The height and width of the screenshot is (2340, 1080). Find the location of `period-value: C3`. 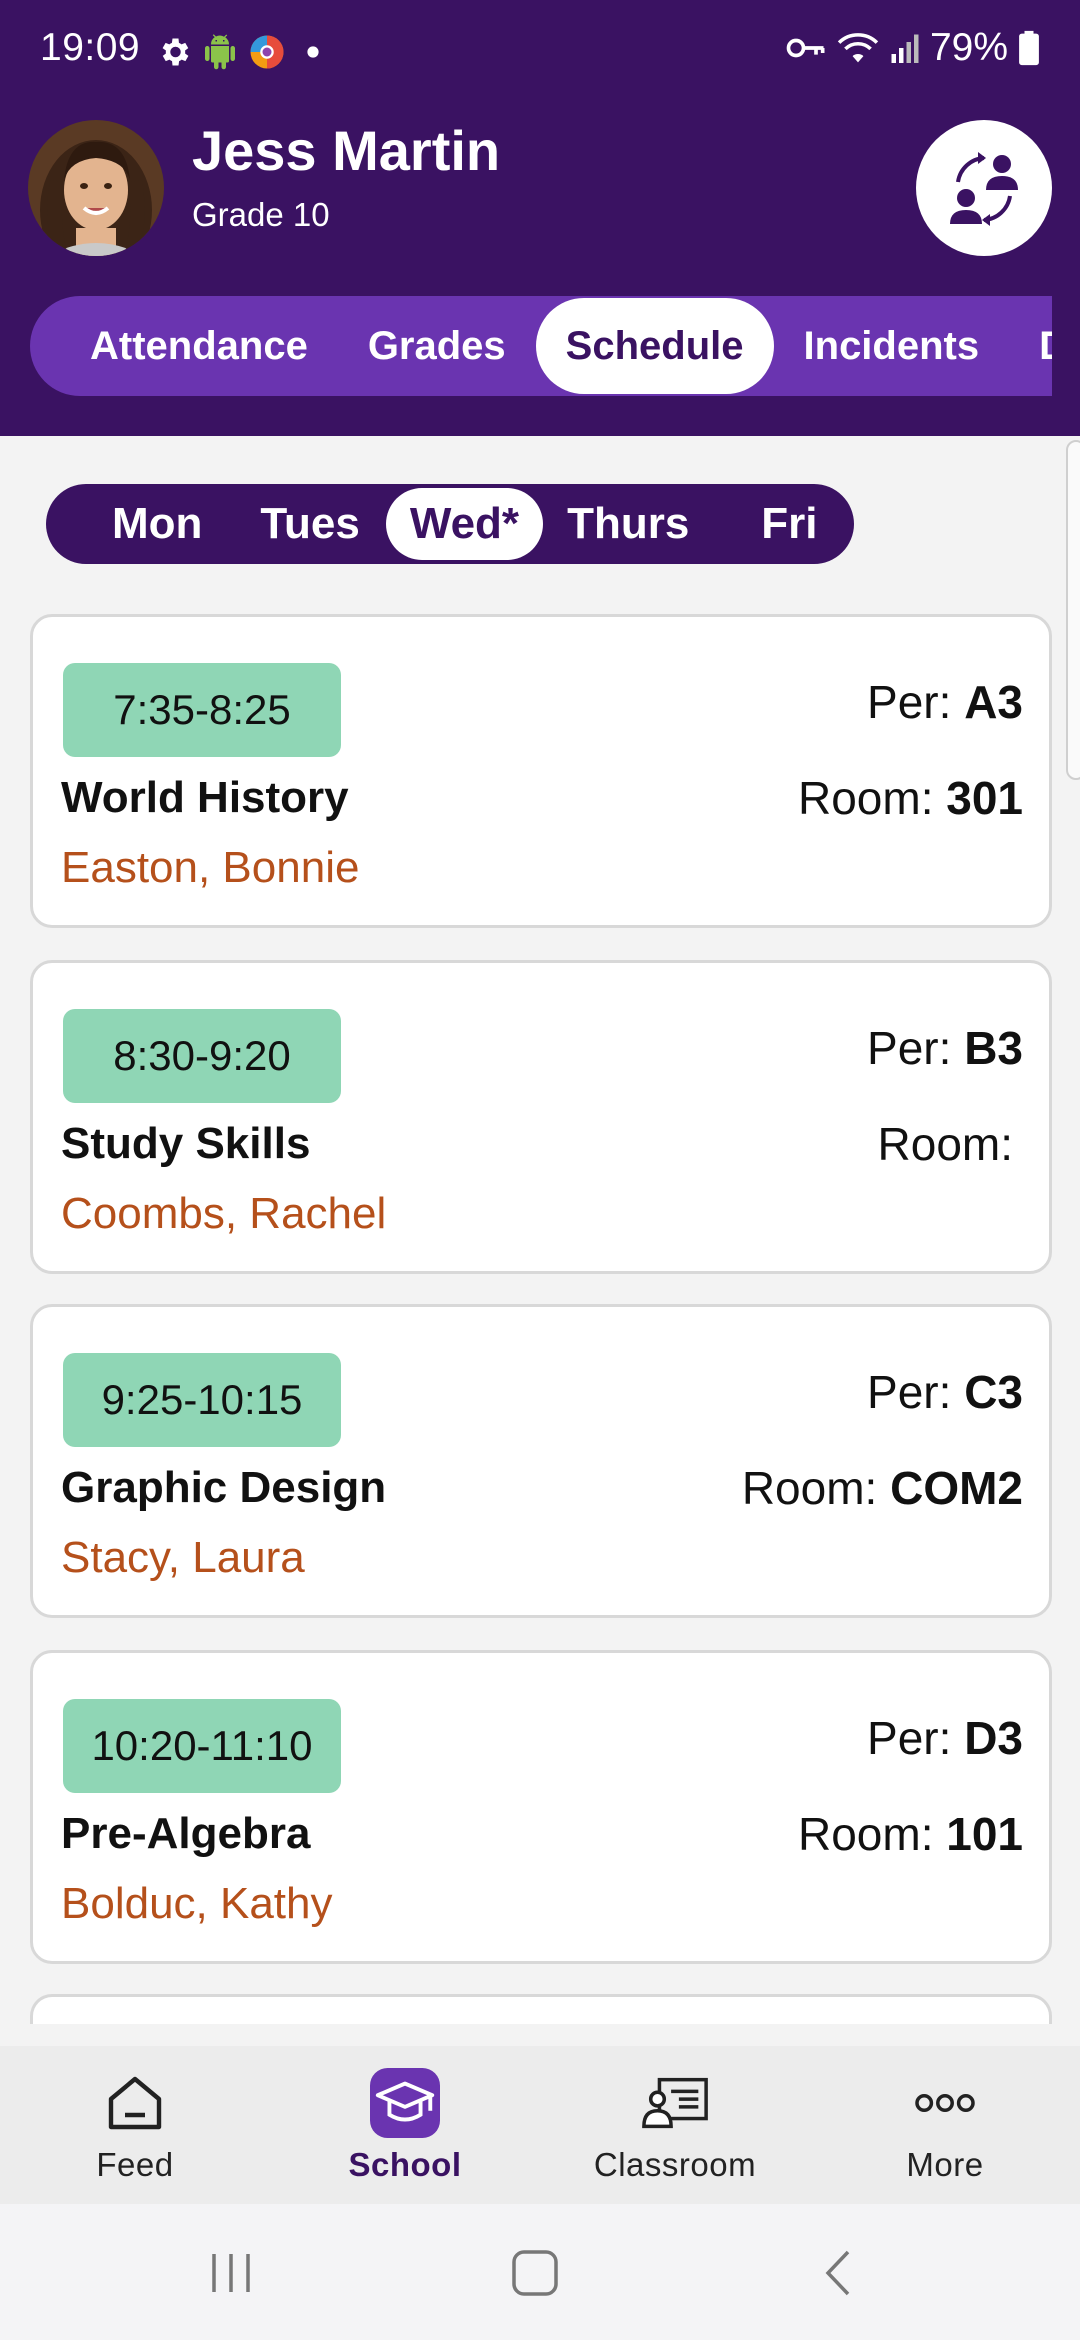

period-value: C3 is located at coordinates (993, 1392).